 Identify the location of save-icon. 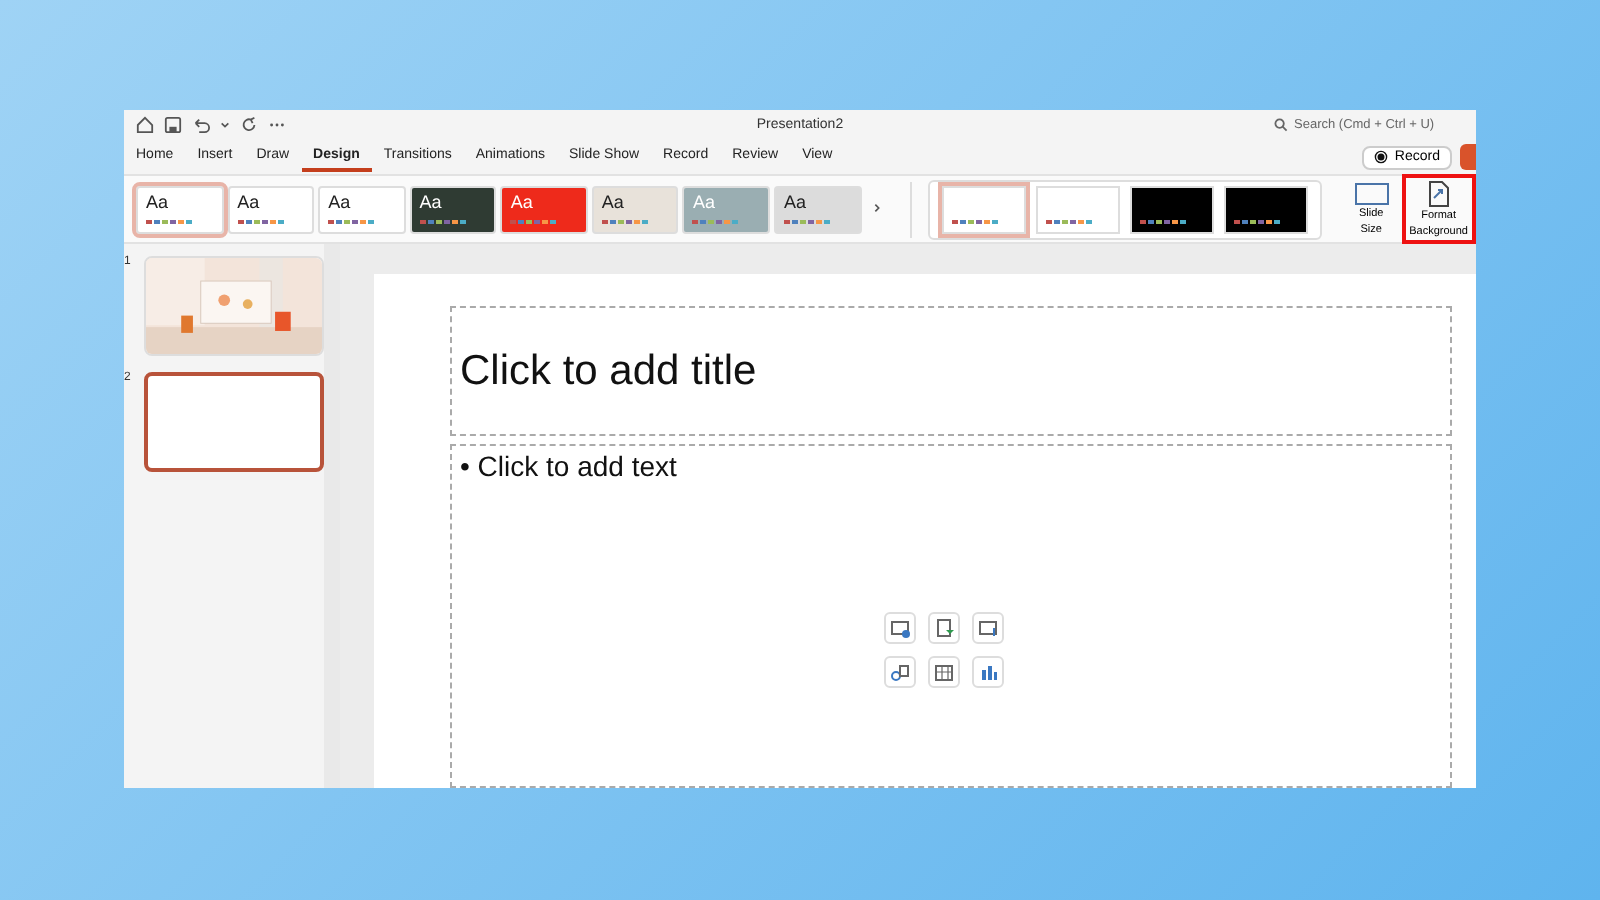
(173, 125).